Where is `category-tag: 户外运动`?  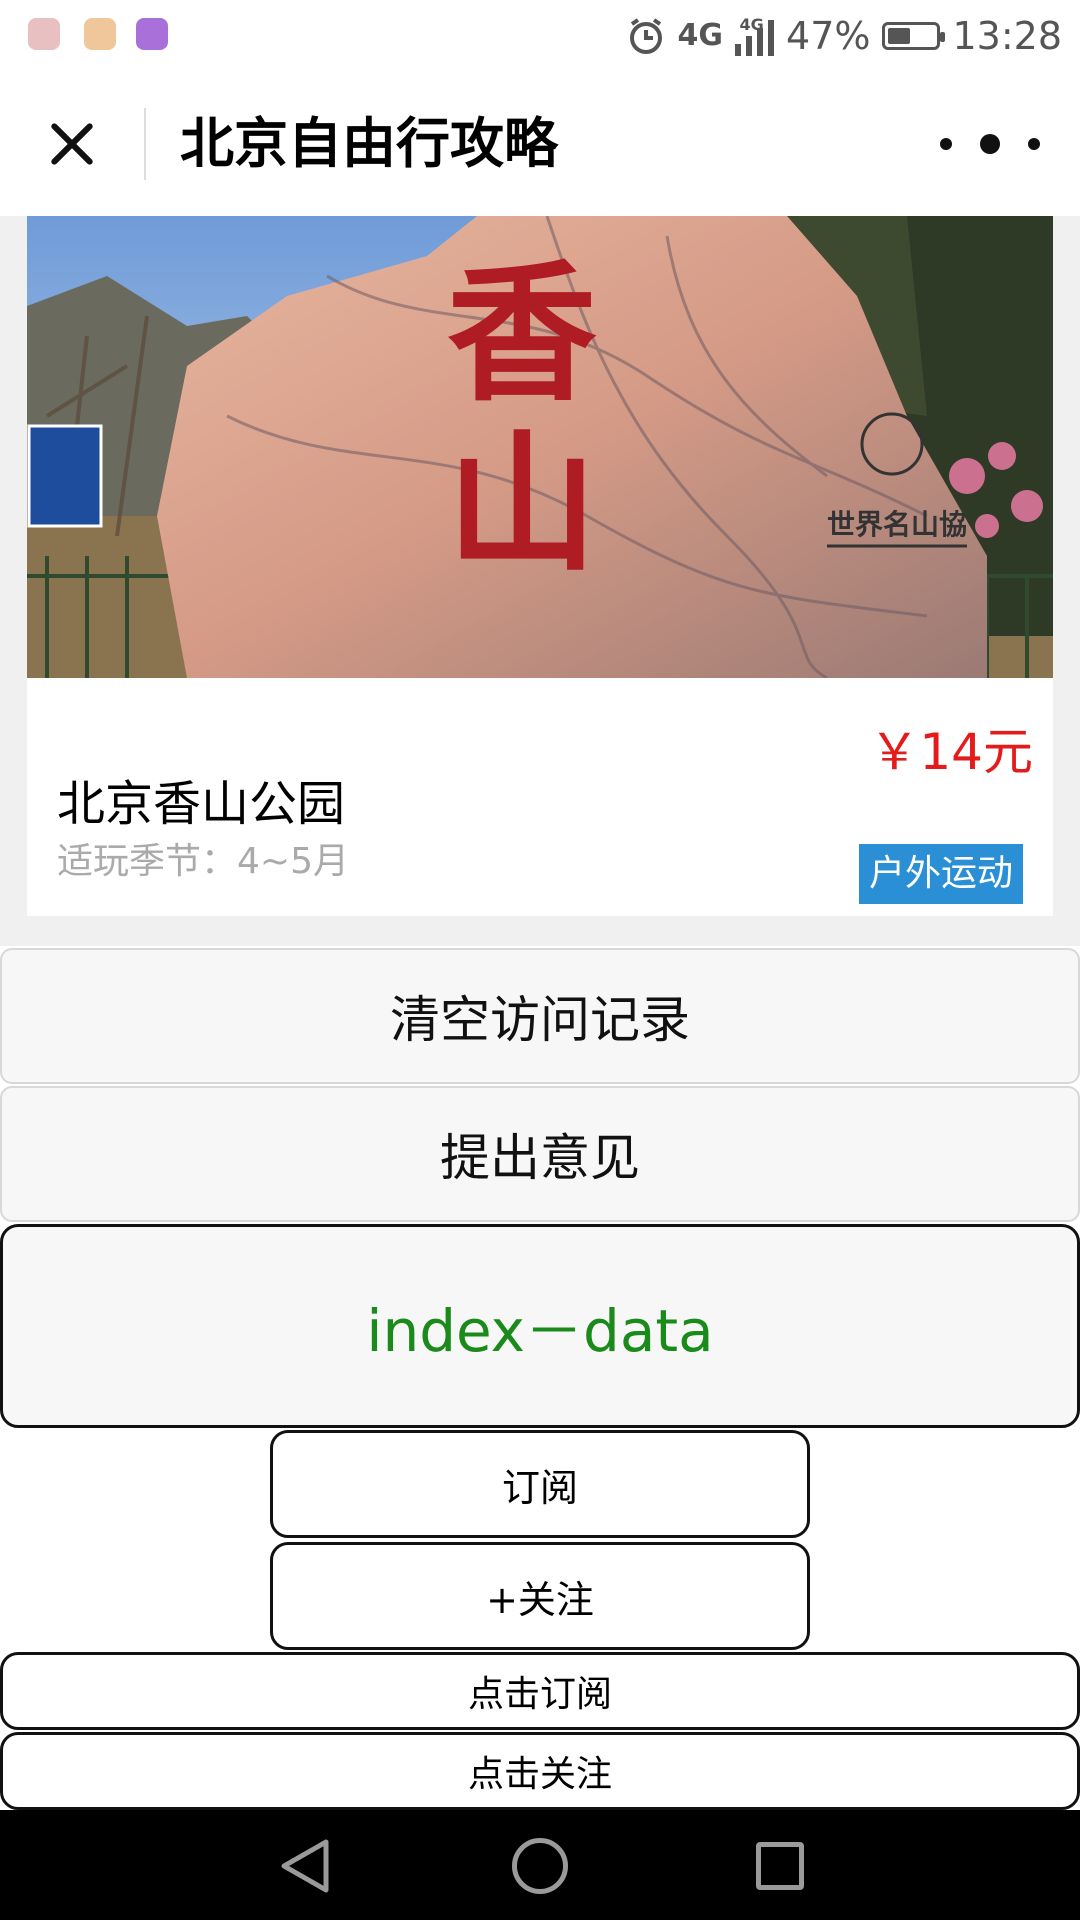
category-tag: 户外运动 is located at coordinates (940, 874).